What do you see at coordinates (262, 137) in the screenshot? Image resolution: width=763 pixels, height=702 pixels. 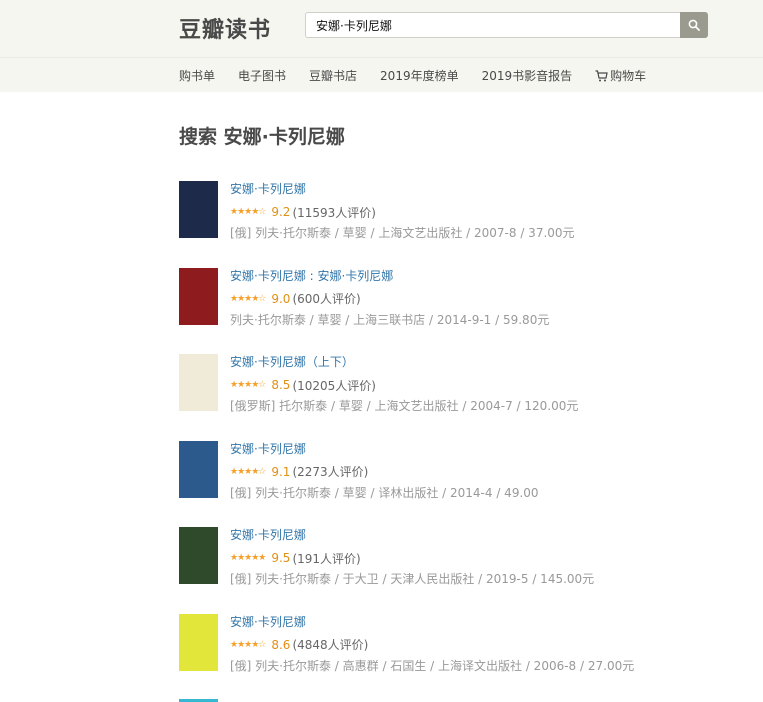 I see `page-title: 搜索 安娜·卡列尼娜` at bounding box center [262, 137].